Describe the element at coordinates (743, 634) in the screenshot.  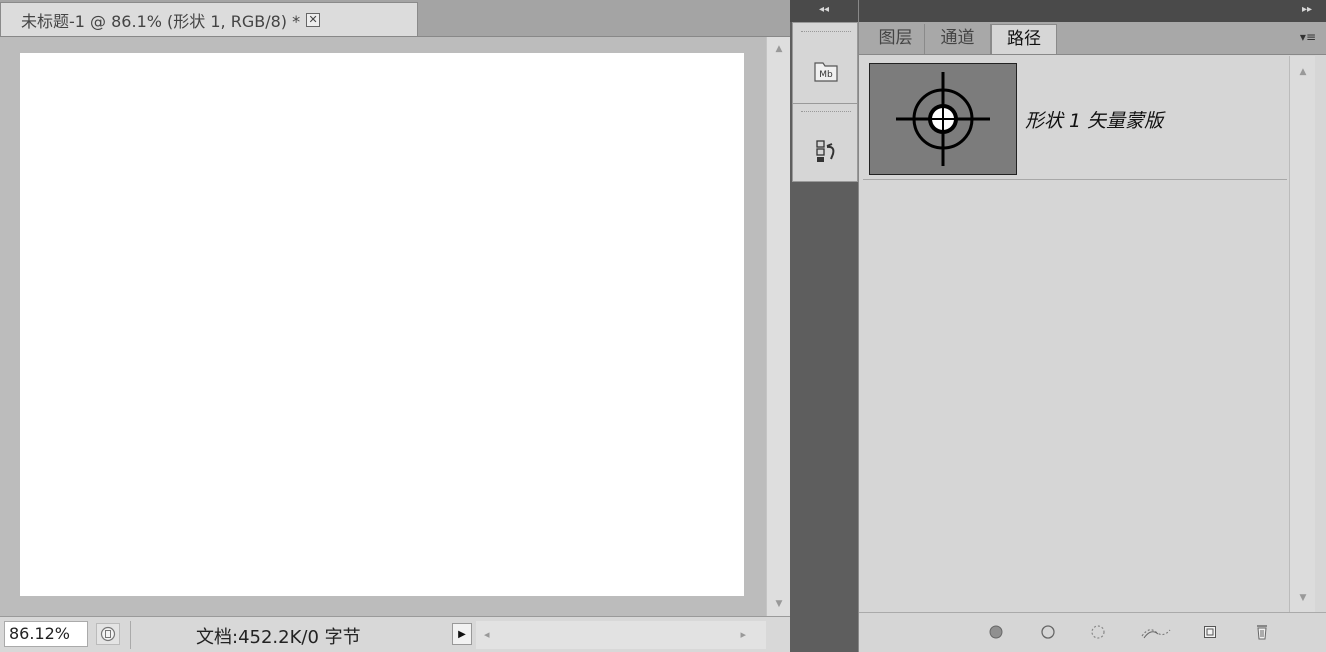
I see `scroll-right-icon: ▸` at that location.